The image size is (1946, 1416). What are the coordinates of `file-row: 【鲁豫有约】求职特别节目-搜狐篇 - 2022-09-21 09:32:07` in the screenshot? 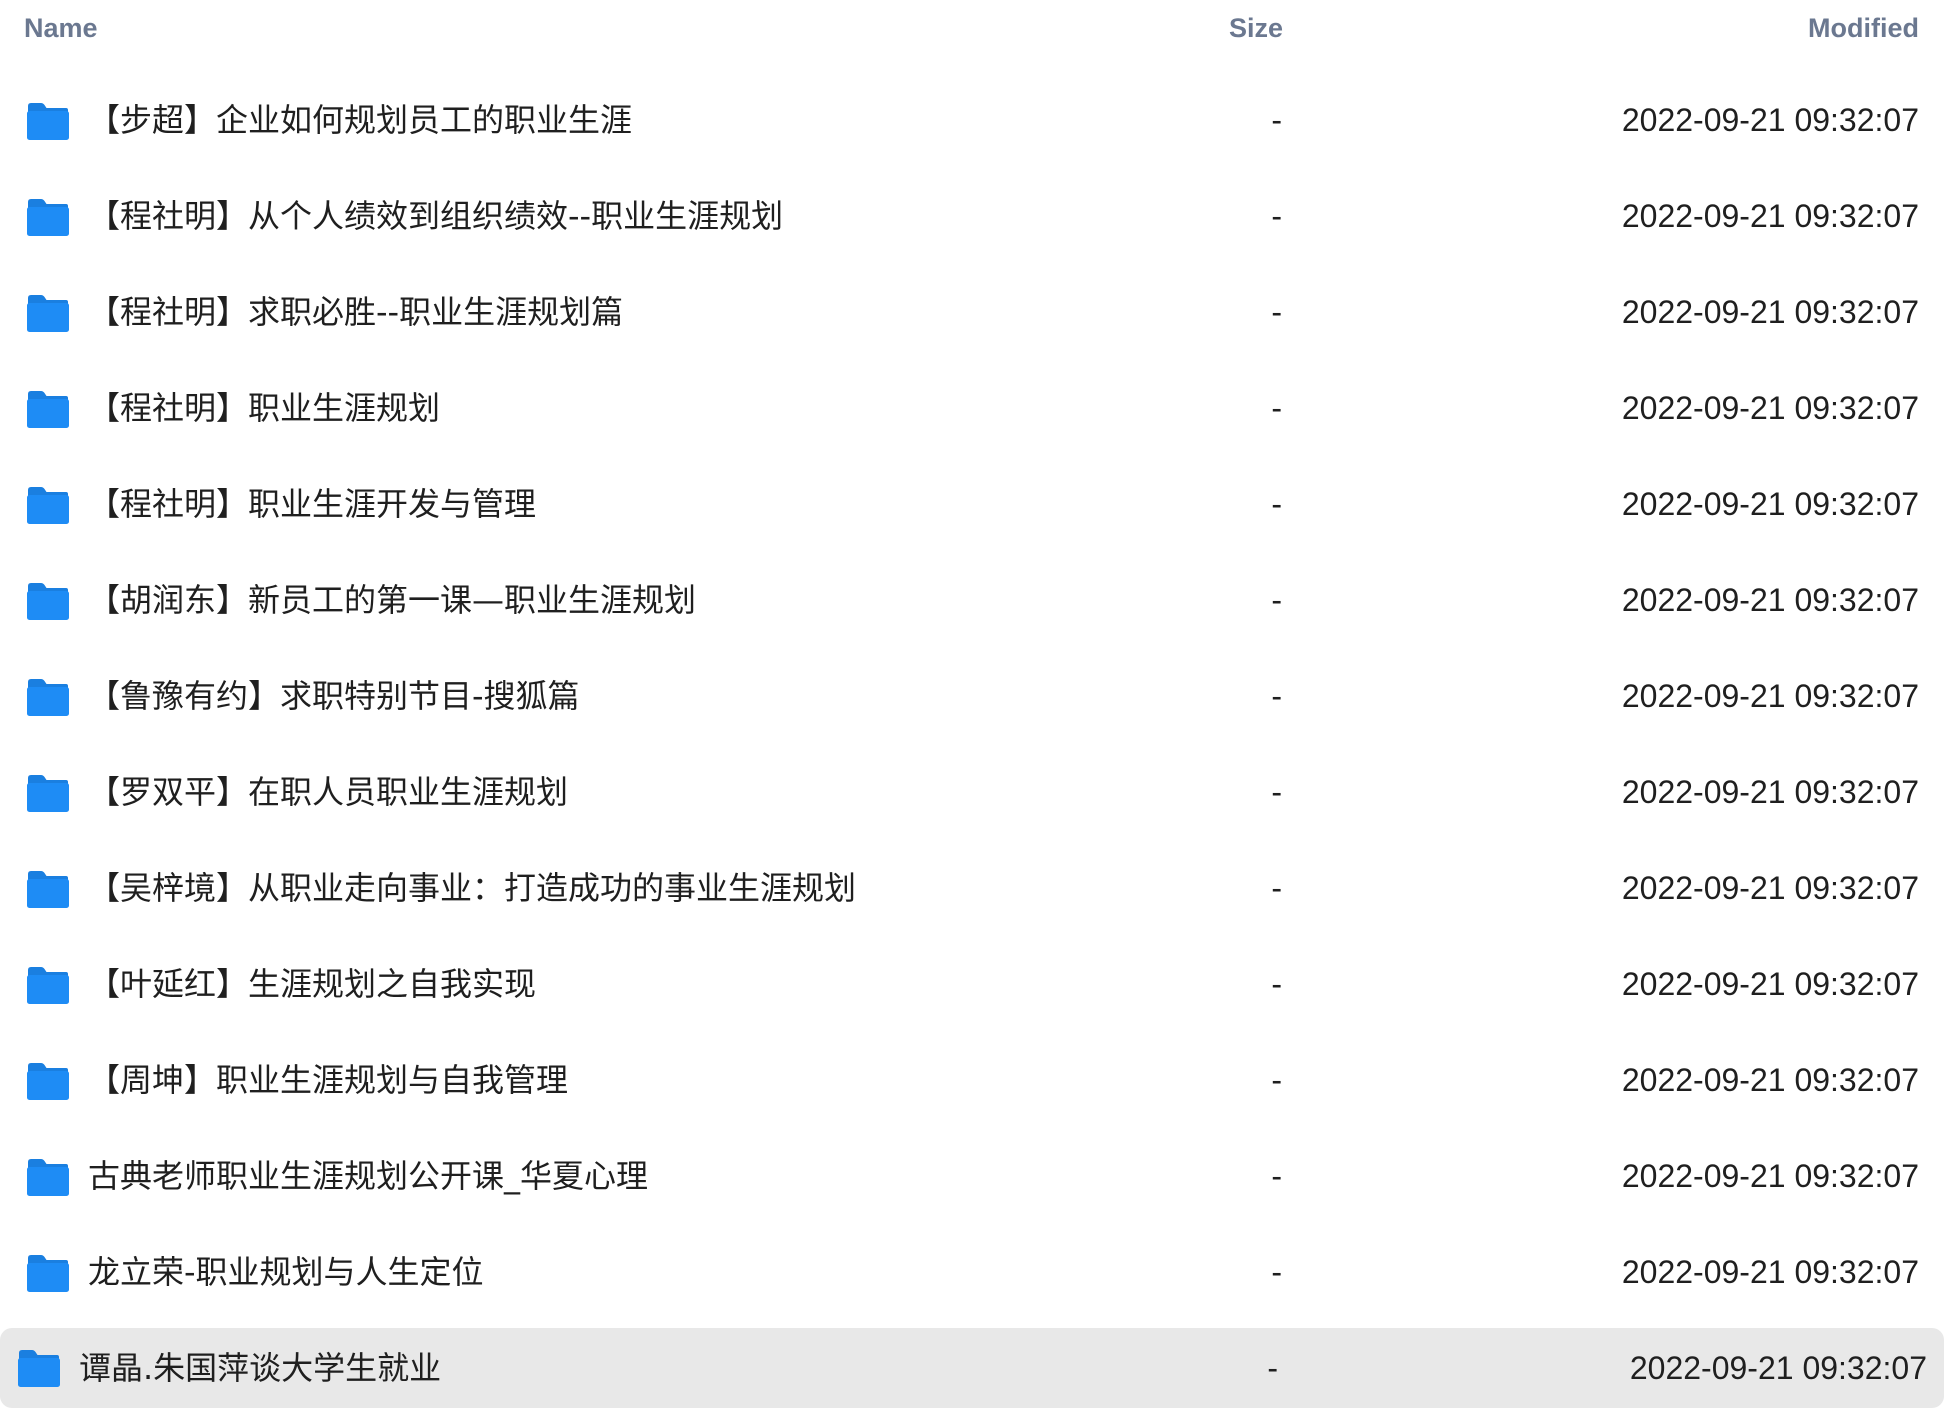 It's located at (973, 696).